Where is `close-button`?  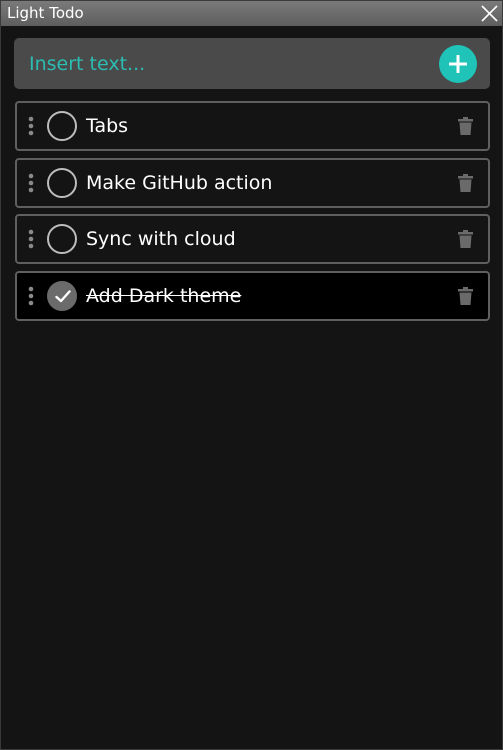 close-button is located at coordinates (489, 13).